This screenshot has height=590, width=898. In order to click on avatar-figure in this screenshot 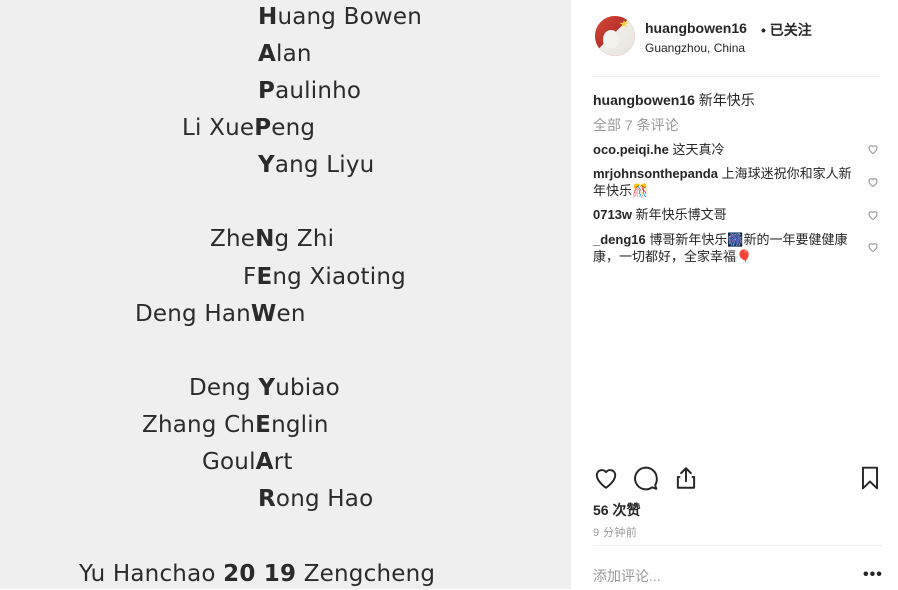, I will do `click(611, 39)`.